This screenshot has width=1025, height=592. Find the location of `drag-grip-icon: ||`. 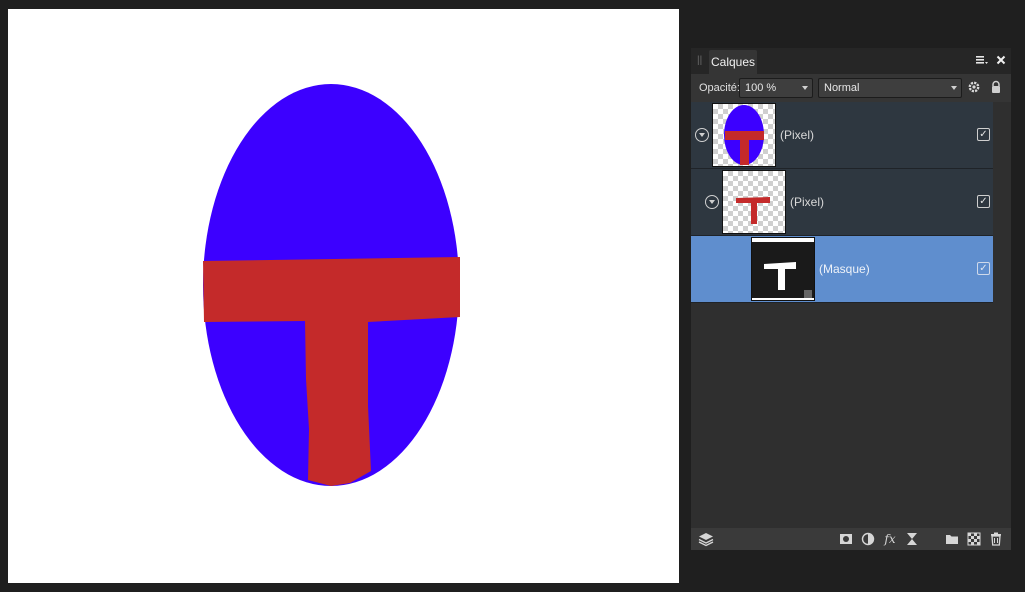

drag-grip-icon: || is located at coordinates (700, 61).